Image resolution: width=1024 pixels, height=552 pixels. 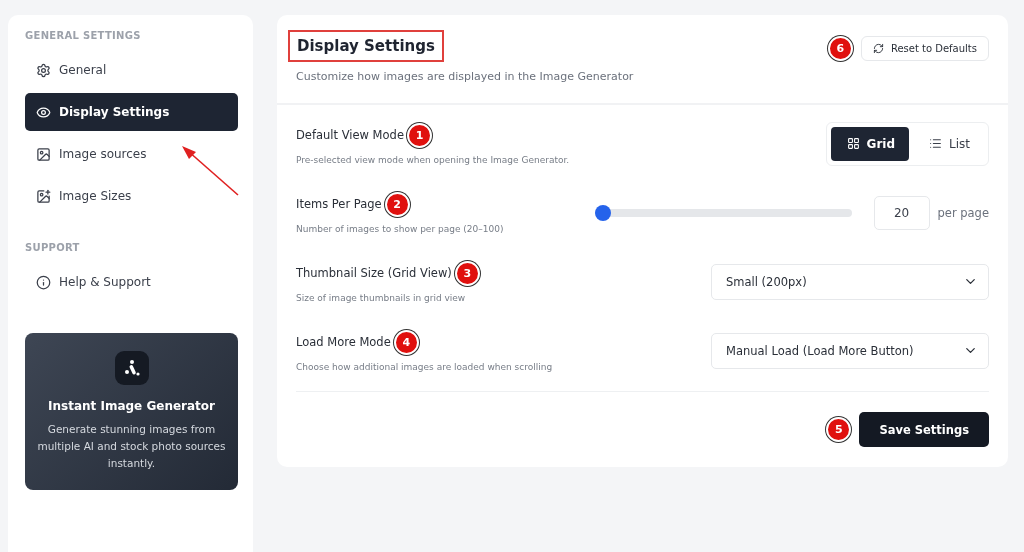 What do you see at coordinates (374, 273) in the screenshot?
I see `setting-label: Thumbnail Size (Grid View)` at bounding box center [374, 273].